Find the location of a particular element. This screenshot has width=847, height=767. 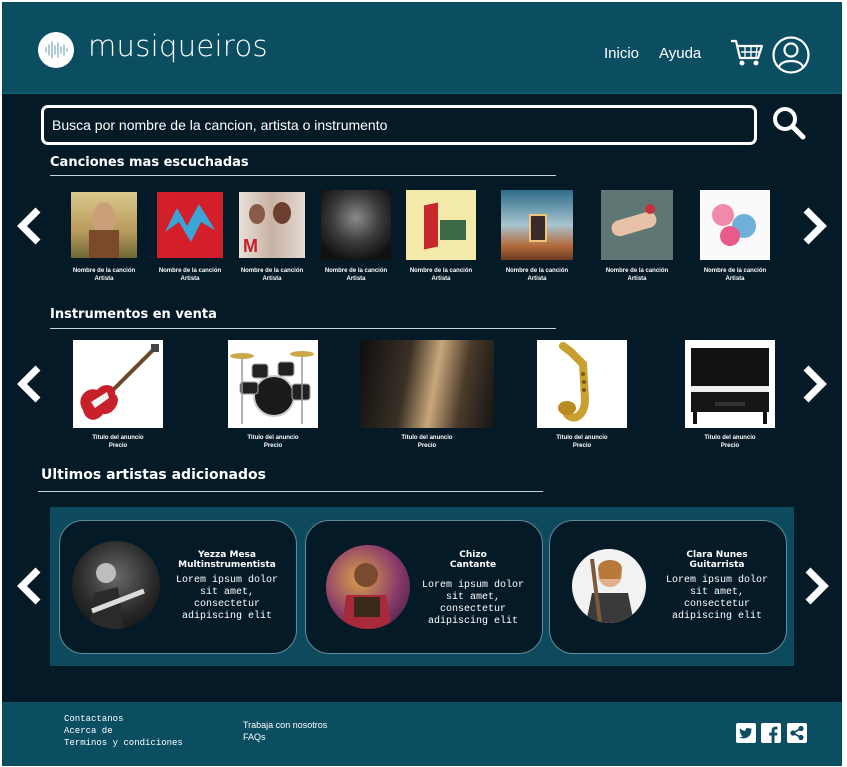

song-cover-image: M is located at coordinates (272, 225).